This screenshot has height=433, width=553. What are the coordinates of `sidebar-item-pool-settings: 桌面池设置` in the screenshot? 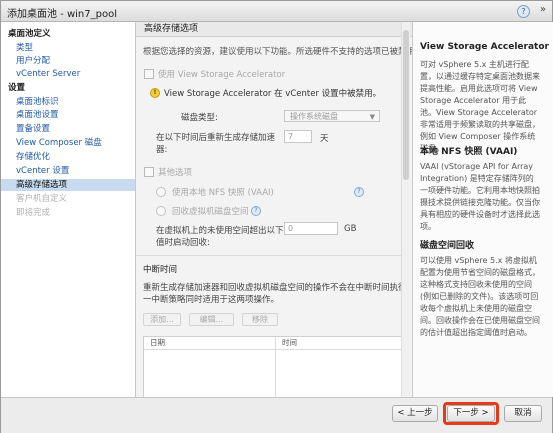 It's located at (68, 115).